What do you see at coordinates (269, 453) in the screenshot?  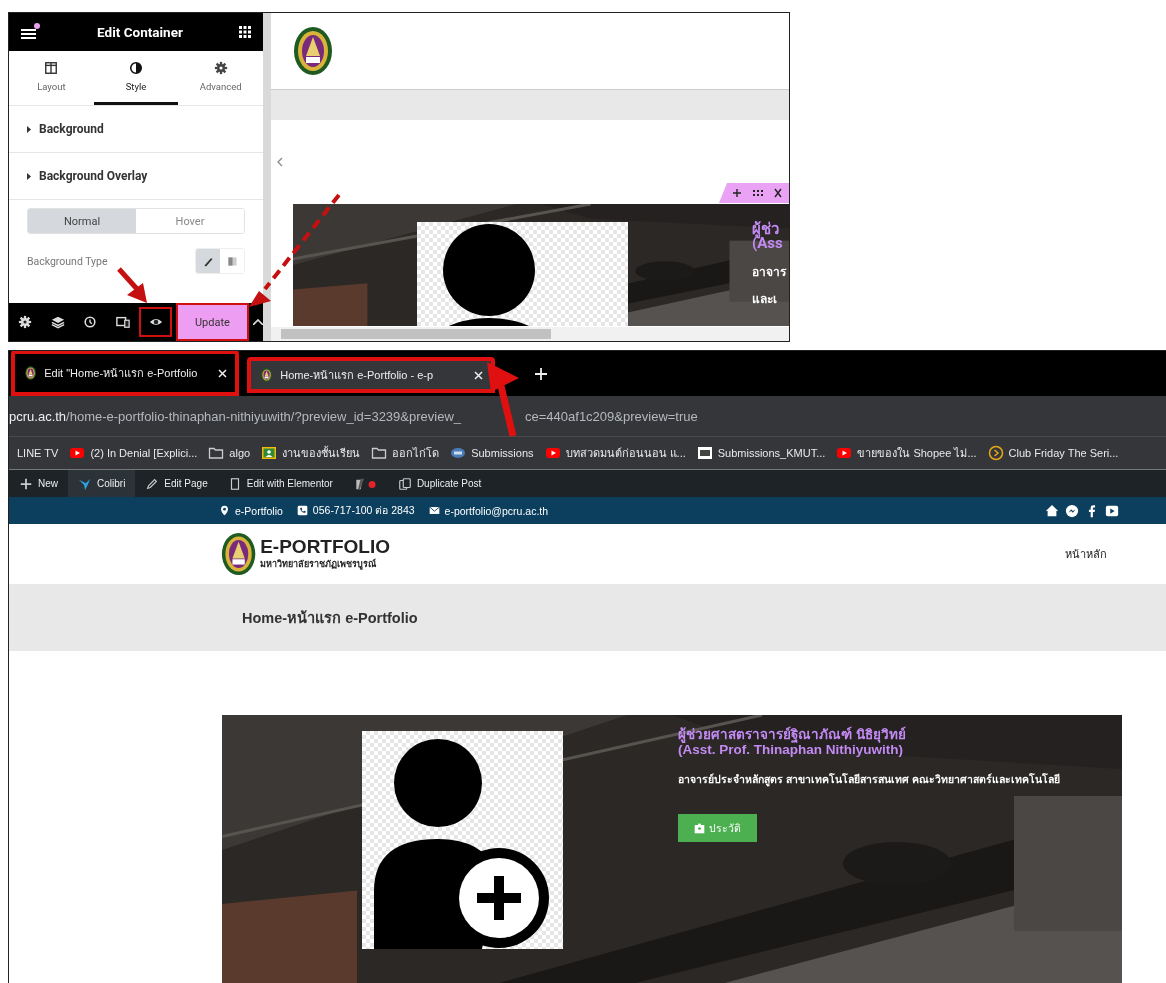 I see `board-icon` at bounding box center [269, 453].